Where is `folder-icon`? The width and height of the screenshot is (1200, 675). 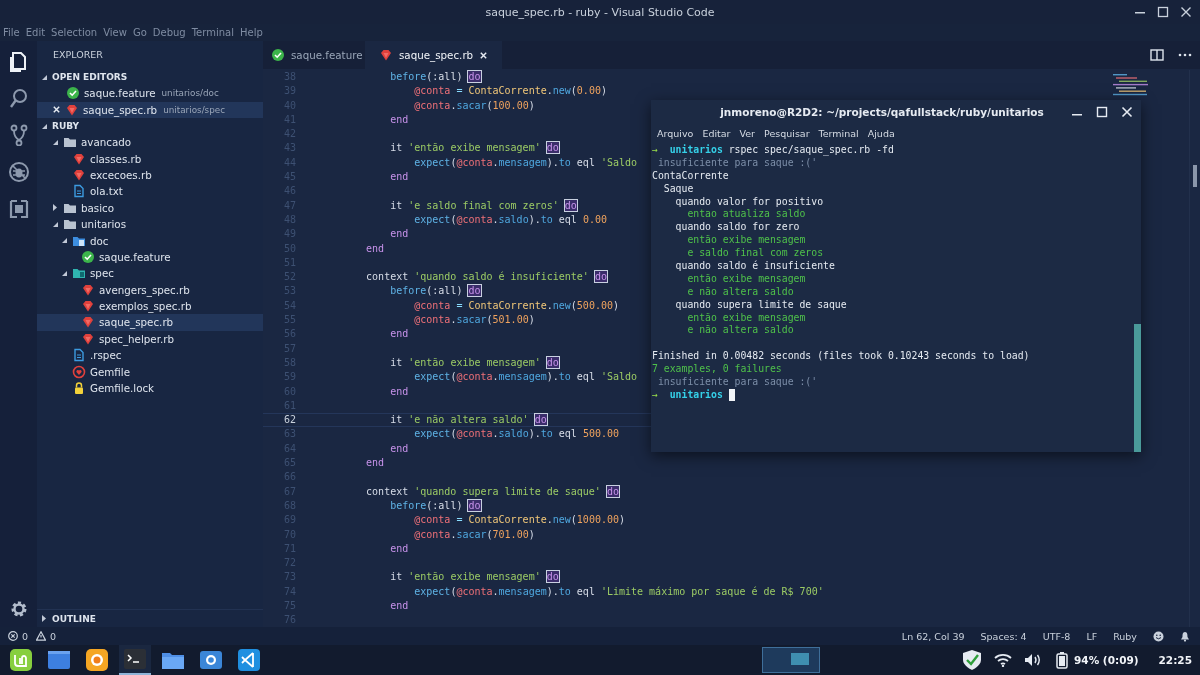
folder-icon is located at coordinates (79, 273).